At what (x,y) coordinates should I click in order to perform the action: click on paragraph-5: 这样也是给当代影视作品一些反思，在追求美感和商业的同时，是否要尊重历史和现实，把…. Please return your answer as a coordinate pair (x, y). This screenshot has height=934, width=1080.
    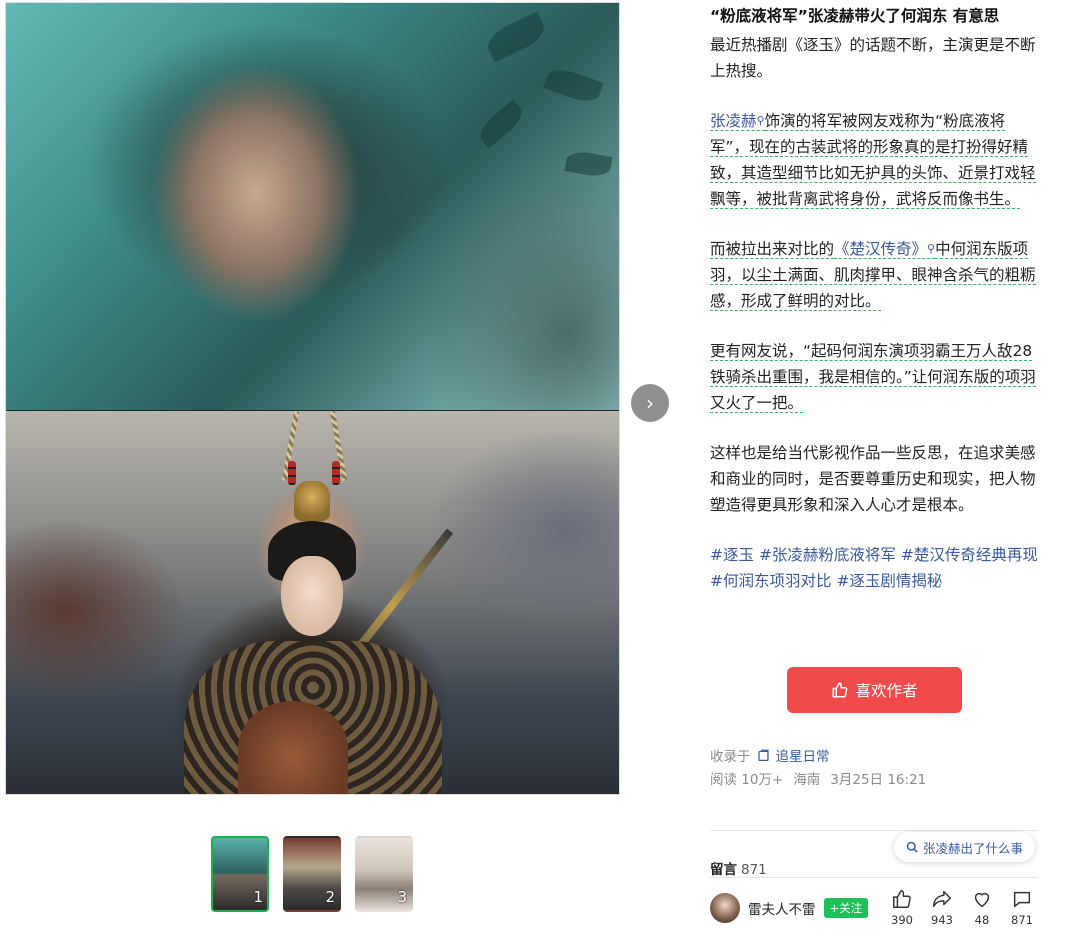
    Looking at the image, I should click on (873, 479).